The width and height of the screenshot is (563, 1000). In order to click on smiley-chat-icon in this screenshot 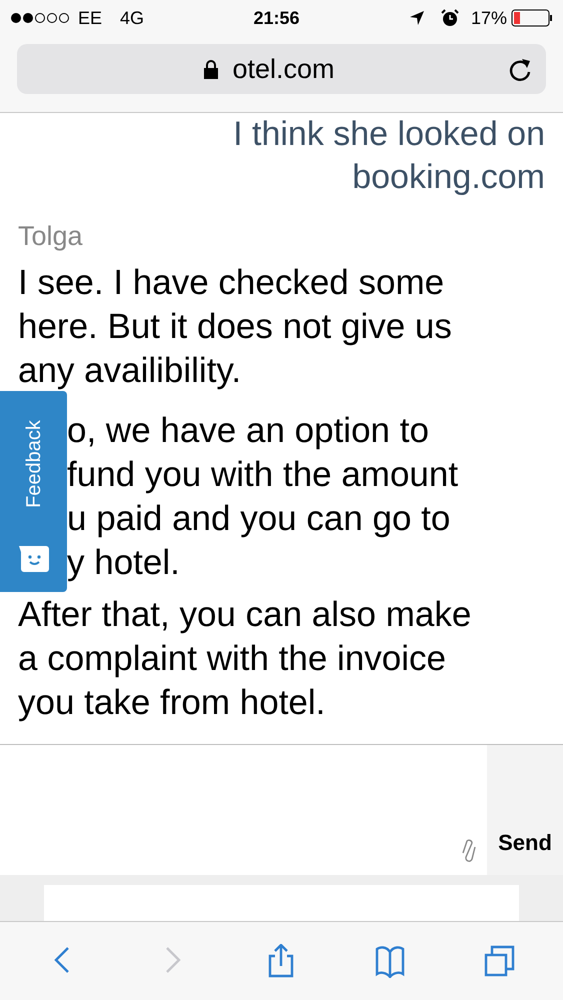, I will do `click(33, 559)`.